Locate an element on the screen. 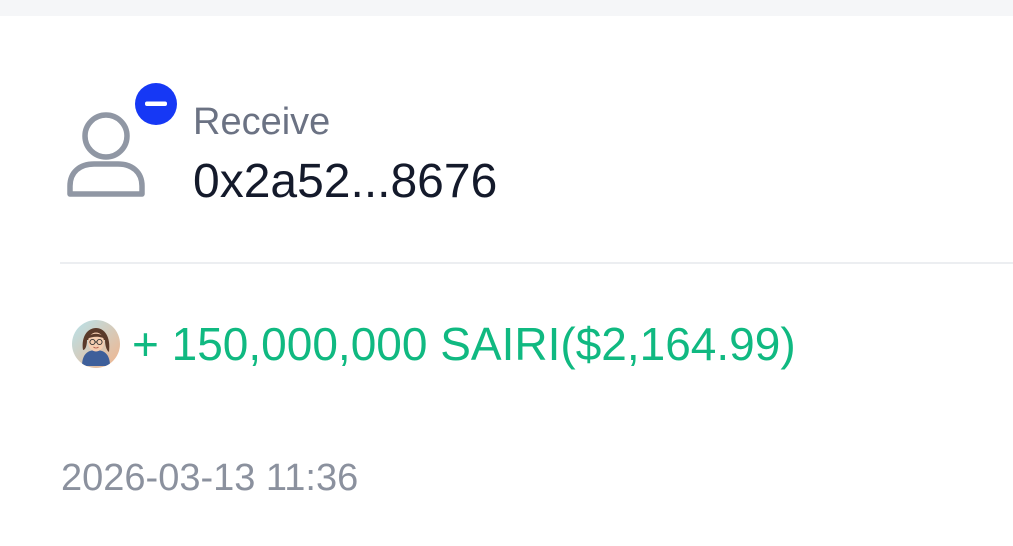 This screenshot has height=546, width=1013. divider is located at coordinates (536, 263).